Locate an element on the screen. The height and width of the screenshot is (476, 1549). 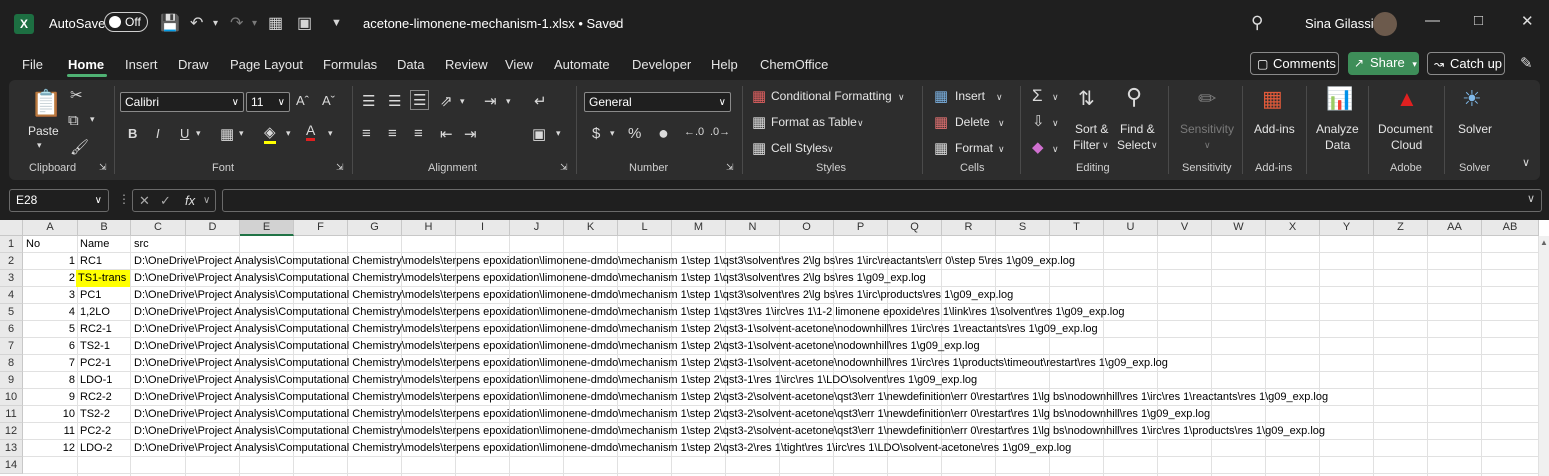
borders-icon: ▦ is located at coordinates (227, 134).